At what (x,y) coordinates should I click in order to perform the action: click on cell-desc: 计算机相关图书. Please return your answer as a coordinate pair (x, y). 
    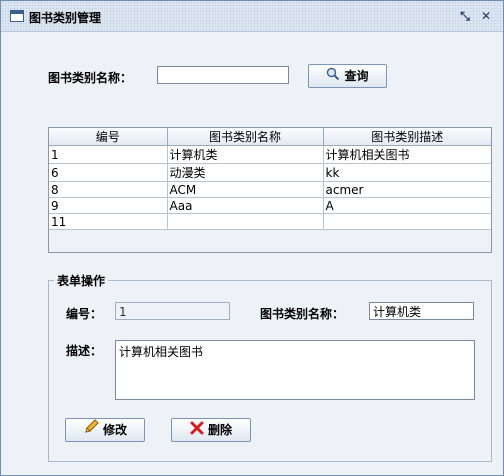
    Looking at the image, I should click on (407, 154).